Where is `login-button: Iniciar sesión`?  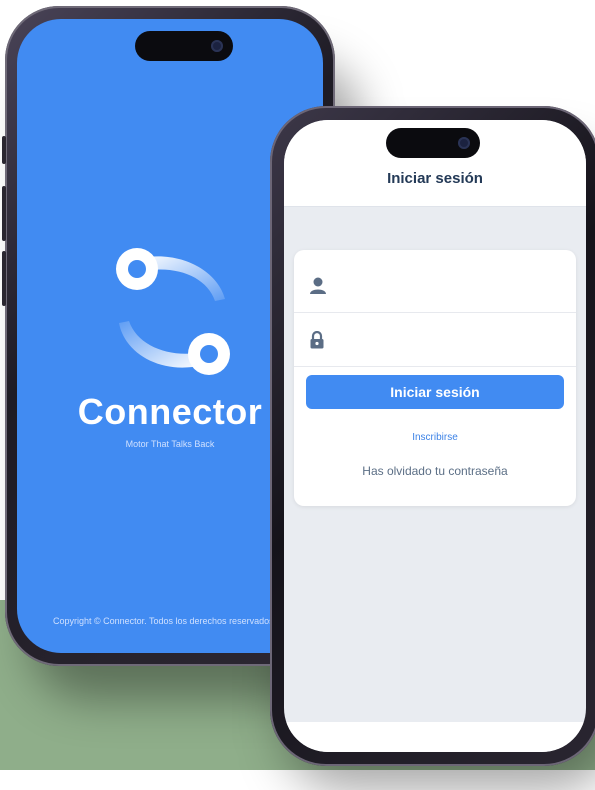
login-button: Iniciar sesión is located at coordinates (435, 392).